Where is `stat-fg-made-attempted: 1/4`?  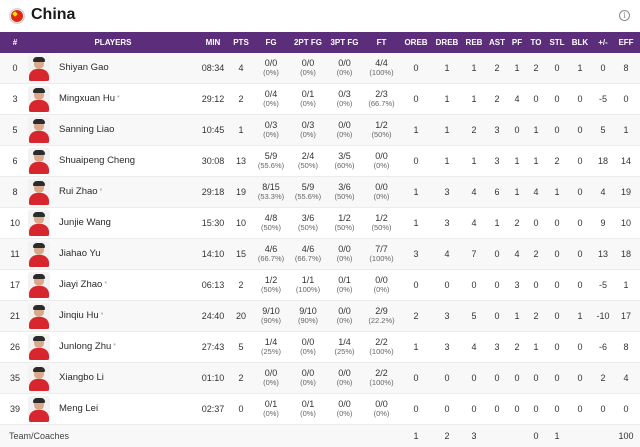
stat-fg-made-attempted: 1/4 is located at coordinates (271, 342).